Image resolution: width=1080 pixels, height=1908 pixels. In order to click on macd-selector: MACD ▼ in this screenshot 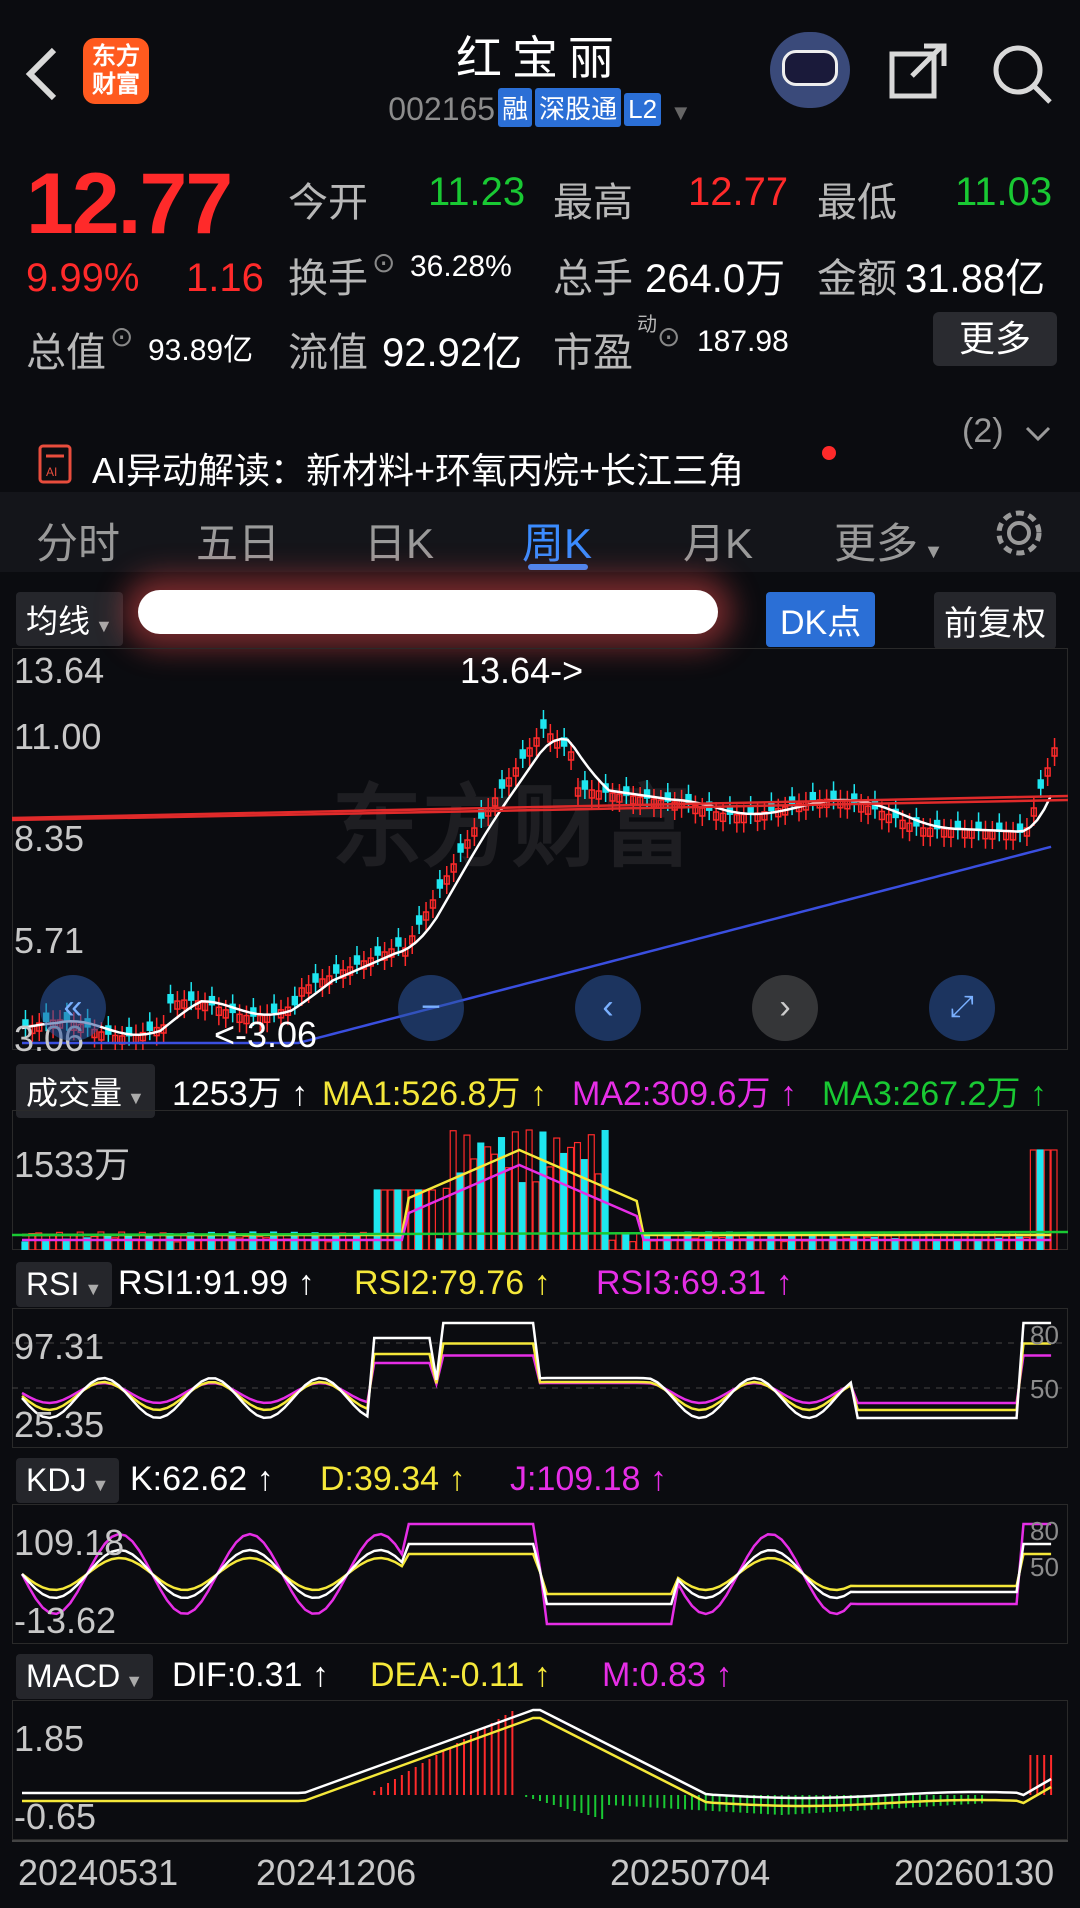, I will do `click(85, 1676)`.